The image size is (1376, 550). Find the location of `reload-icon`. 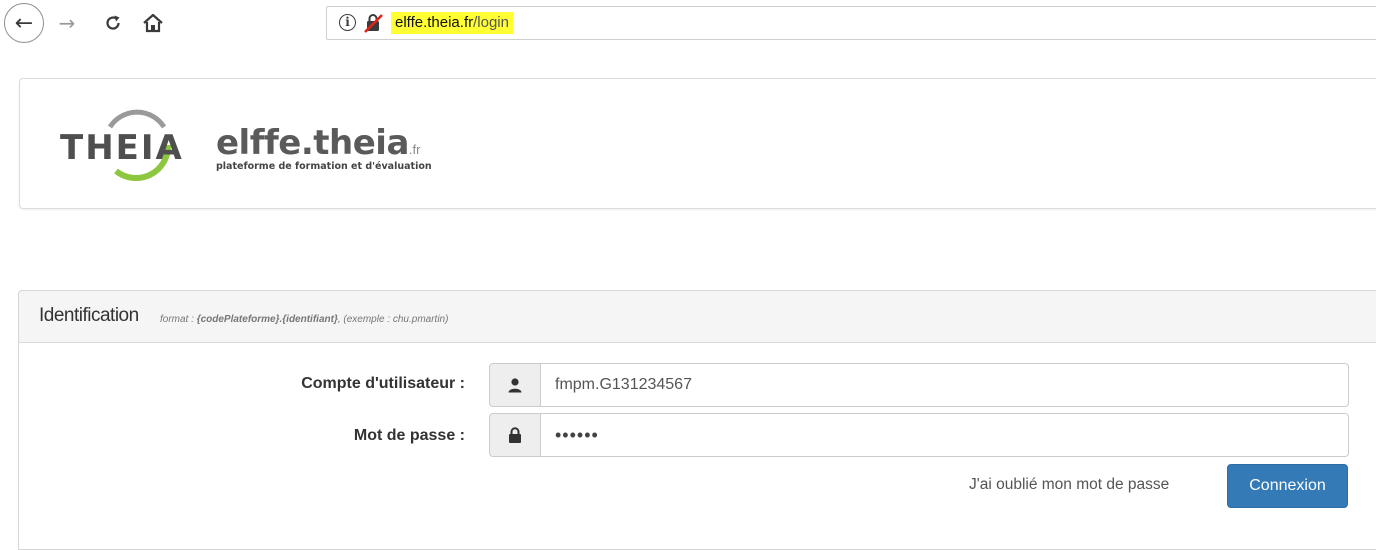

reload-icon is located at coordinates (113, 22).